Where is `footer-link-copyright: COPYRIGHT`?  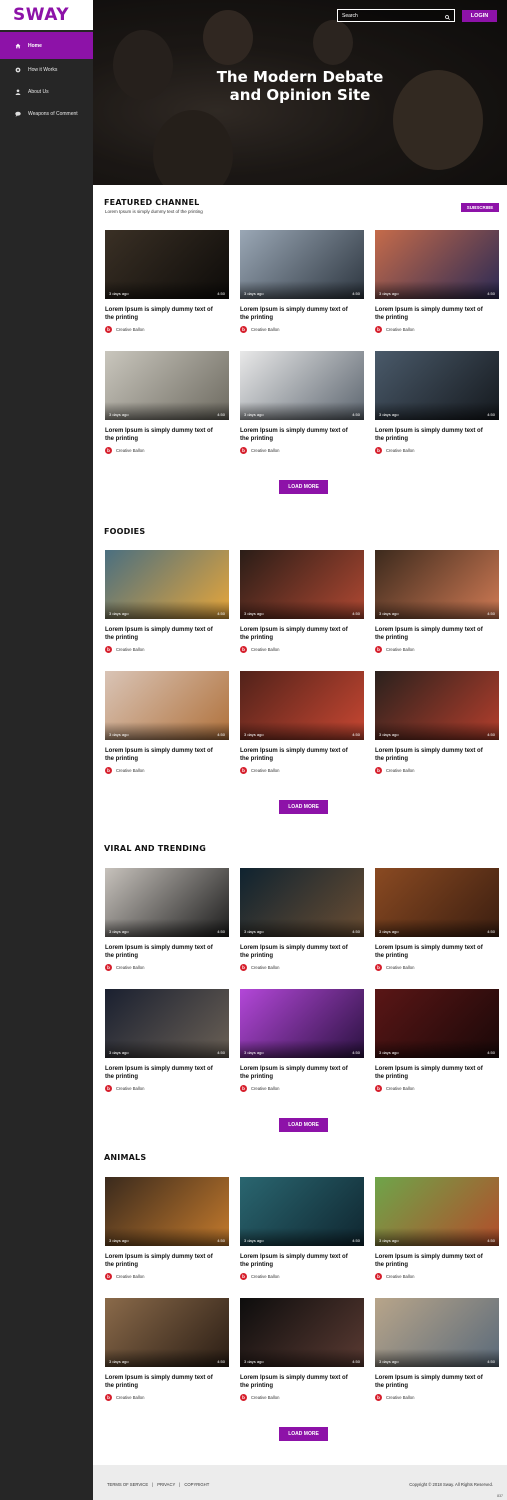 footer-link-copyright: COPYRIGHT is located at coordinates (196, 1484).